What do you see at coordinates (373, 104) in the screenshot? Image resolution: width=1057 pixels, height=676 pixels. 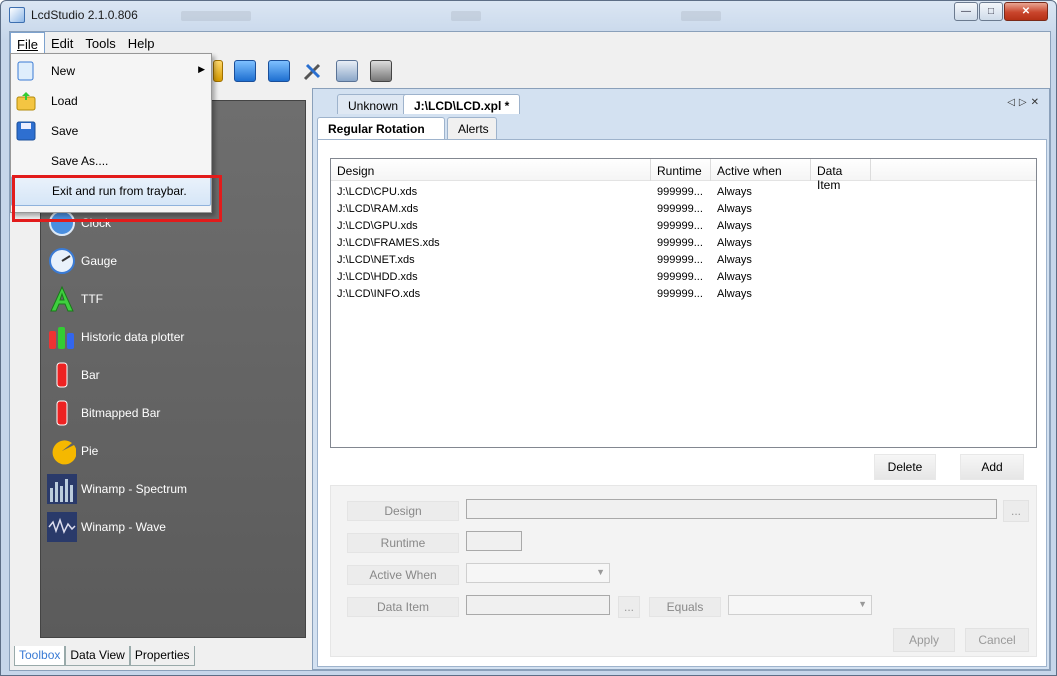 I see `doc-tab-unknown: Unknown` at bounding box center [373, 104].